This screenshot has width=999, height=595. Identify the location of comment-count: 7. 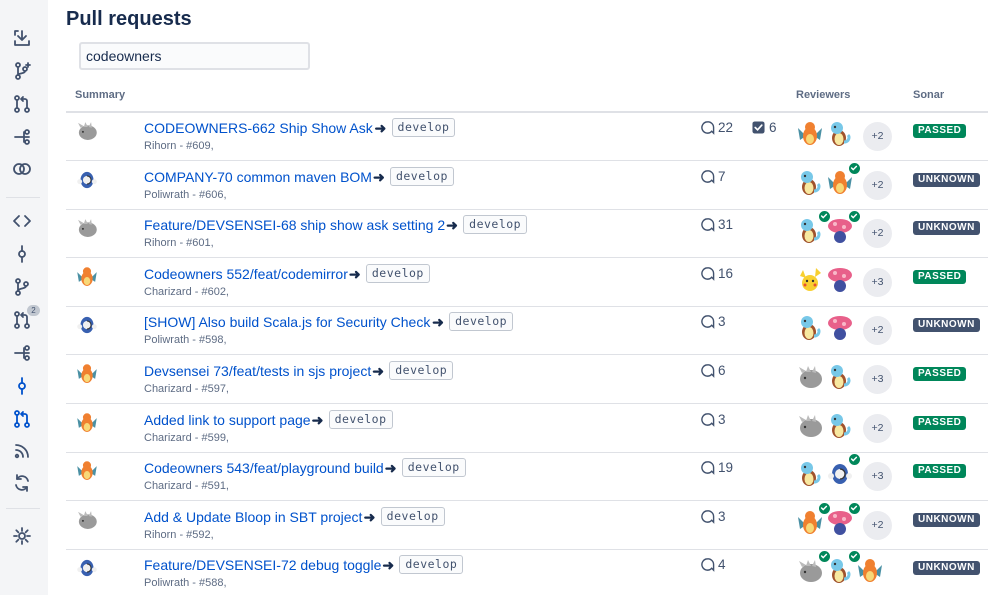
(713, 176).